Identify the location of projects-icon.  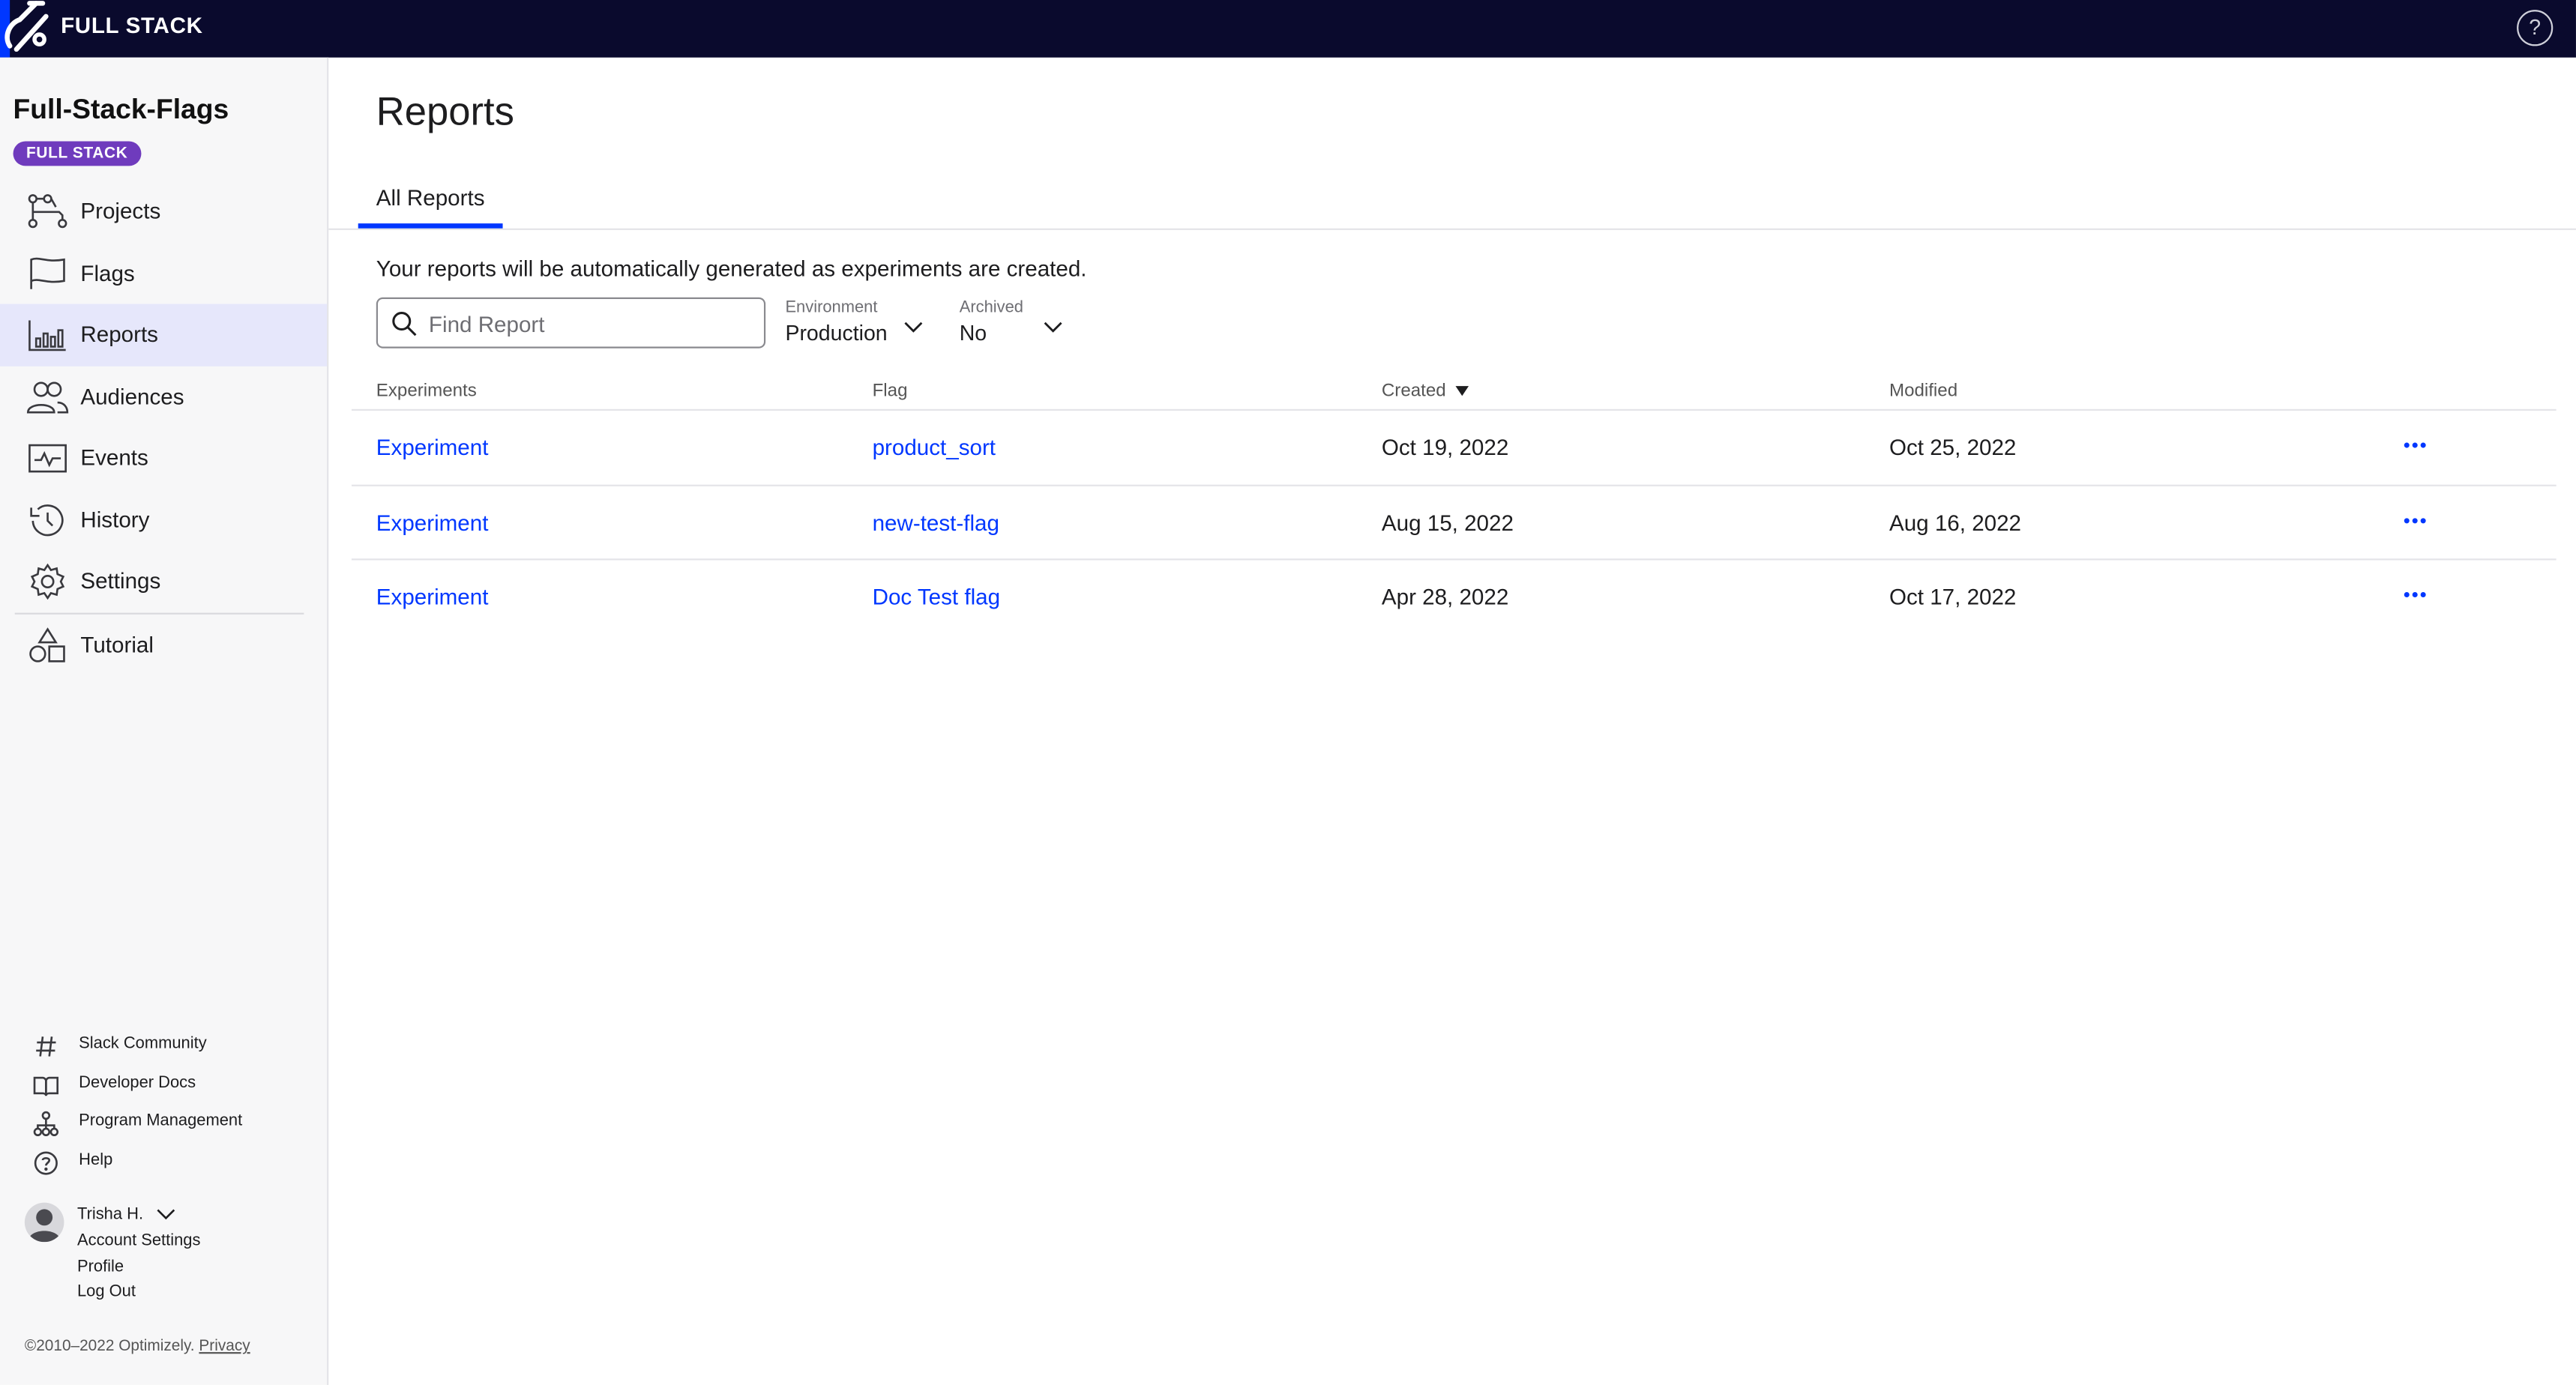
(47, 212).